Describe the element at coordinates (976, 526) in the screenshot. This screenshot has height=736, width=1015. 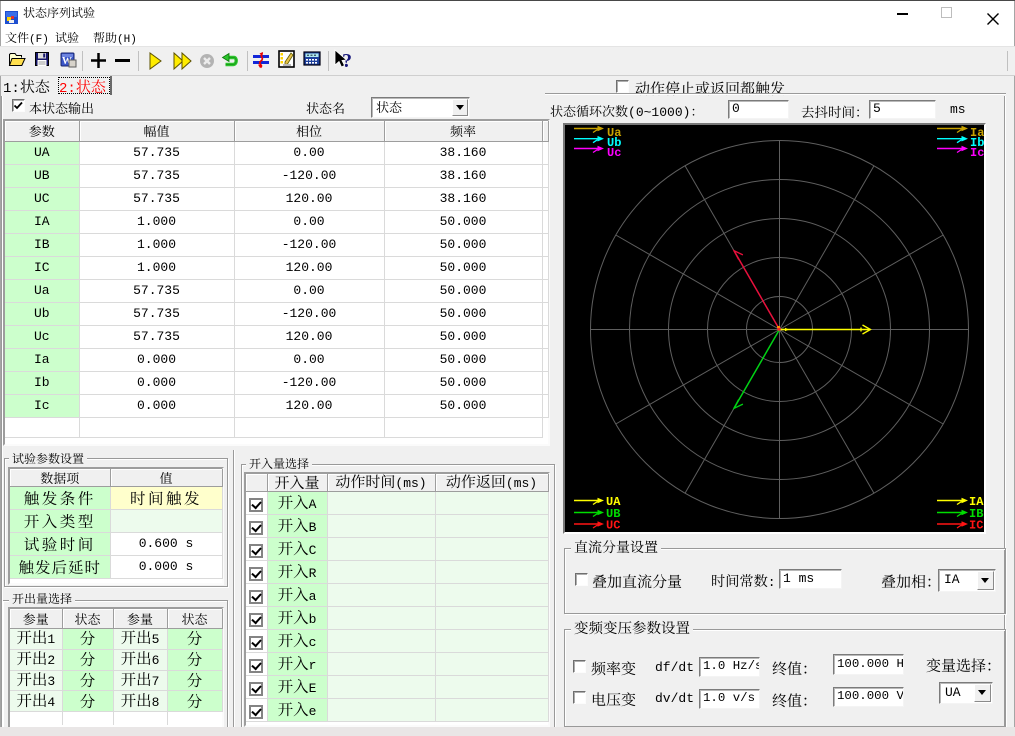
I see `svg-text: IC` at that location.